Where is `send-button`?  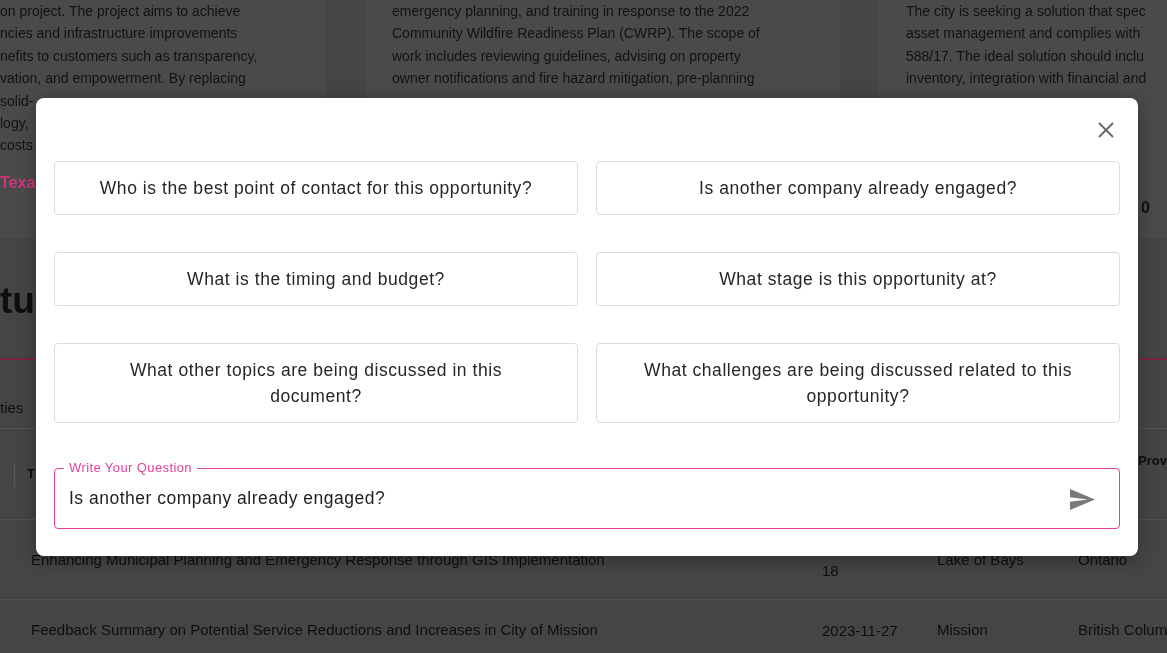
send-button is located at coordinates (1082, 499).